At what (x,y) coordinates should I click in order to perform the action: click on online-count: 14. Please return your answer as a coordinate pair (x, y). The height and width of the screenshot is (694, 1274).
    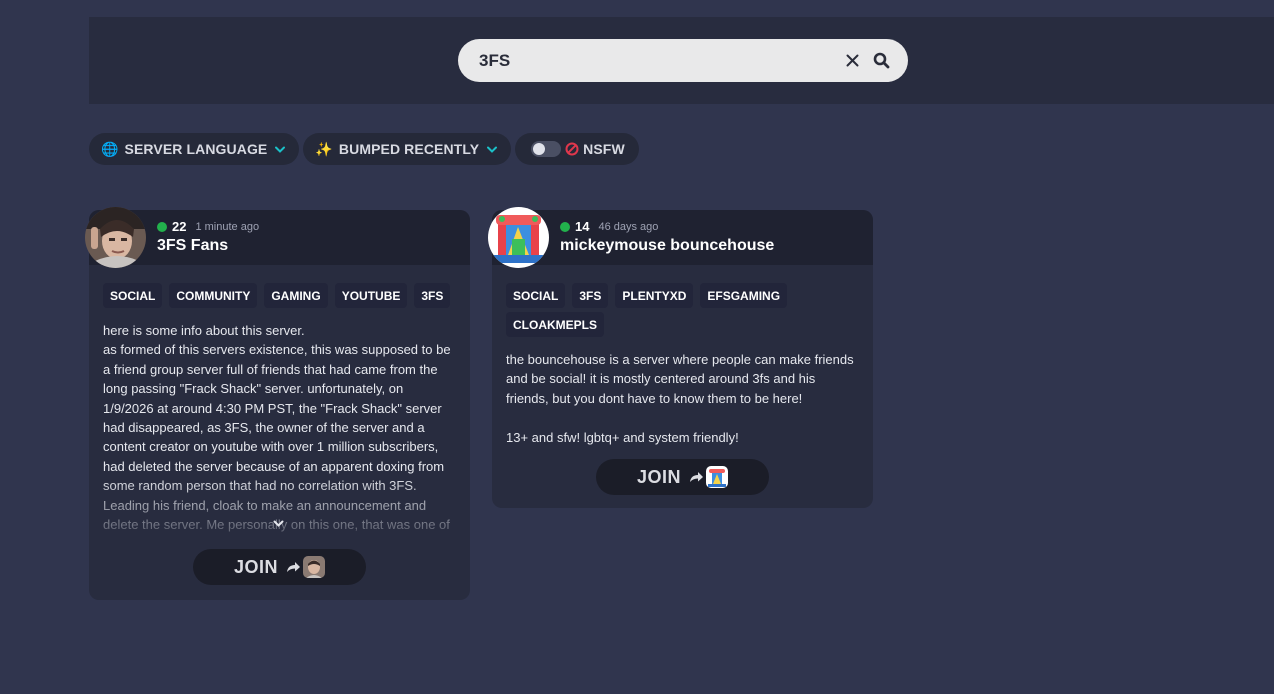
    Looking at the image, I should click on (582, 226).